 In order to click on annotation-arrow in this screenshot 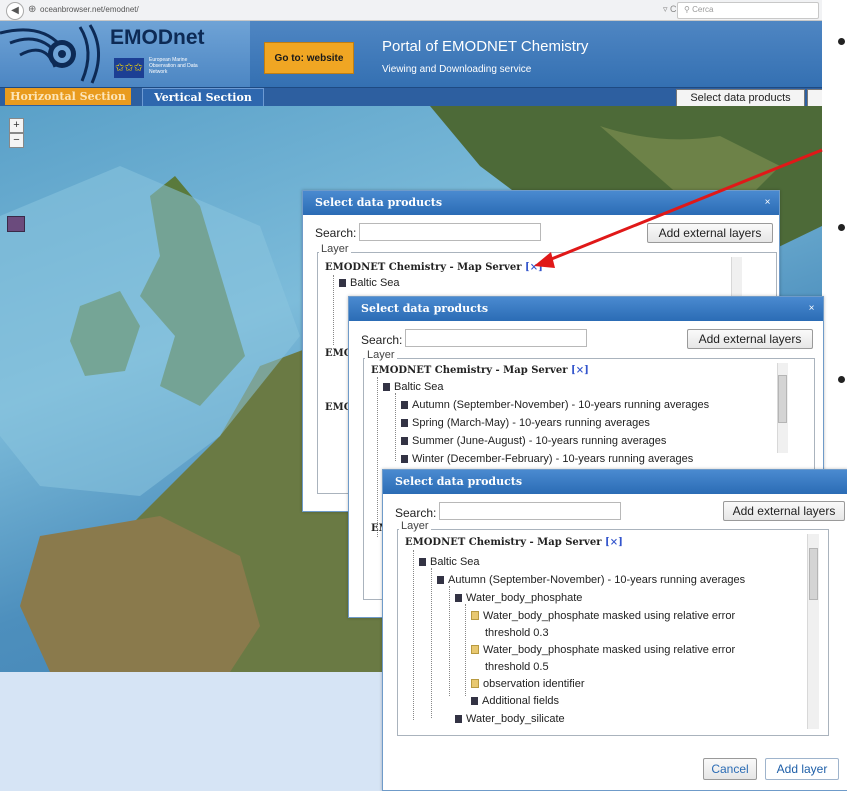, I will do `click(678, 208)`.